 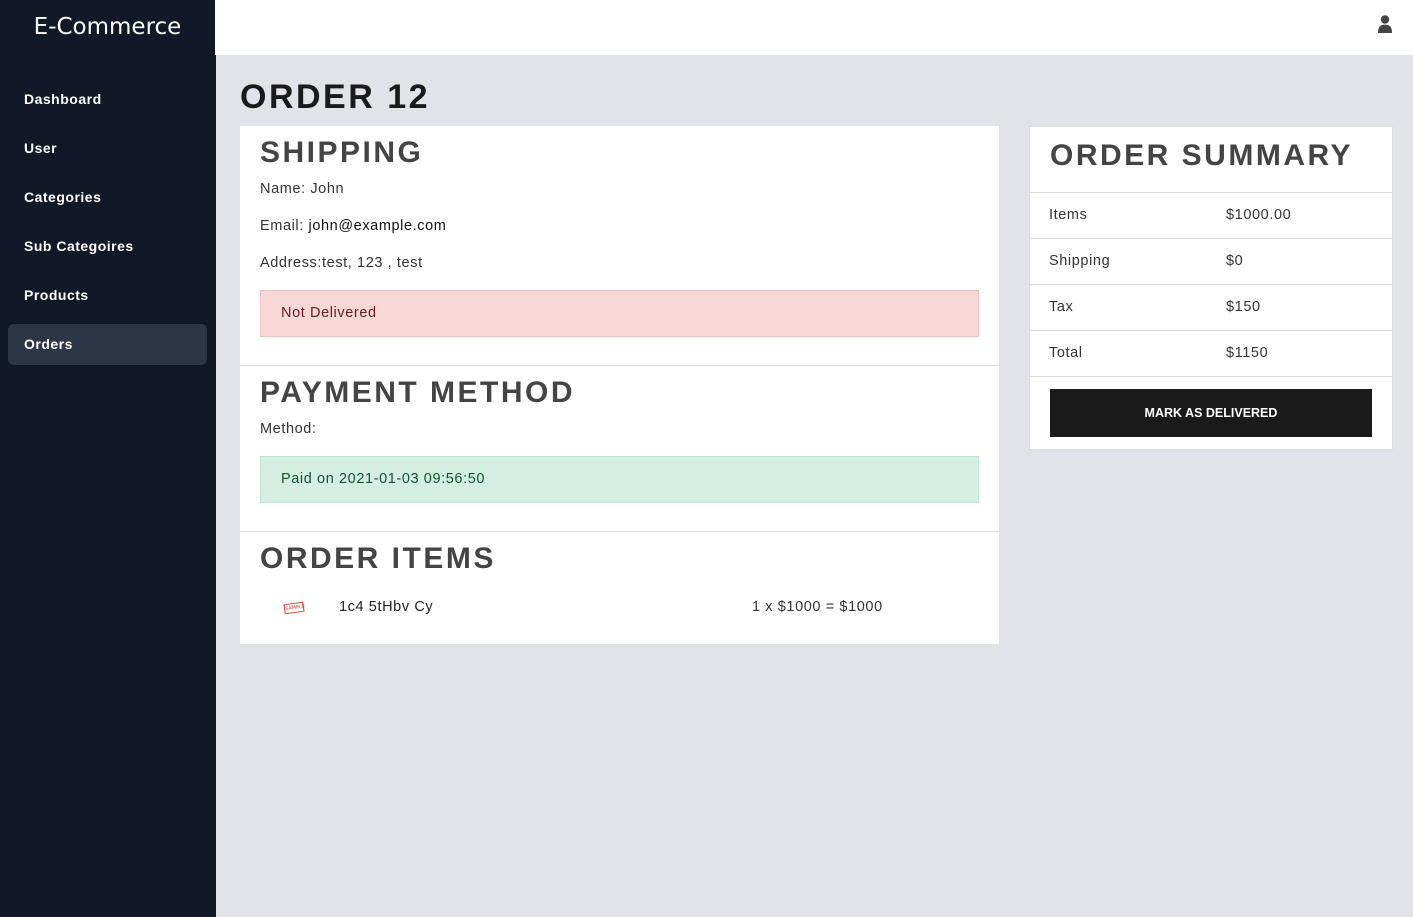 What do you see at coordinates (418, 392) in the screenshot?
I see `payment-title: PAYMENT METHOD` at bounding box center [418, 392].